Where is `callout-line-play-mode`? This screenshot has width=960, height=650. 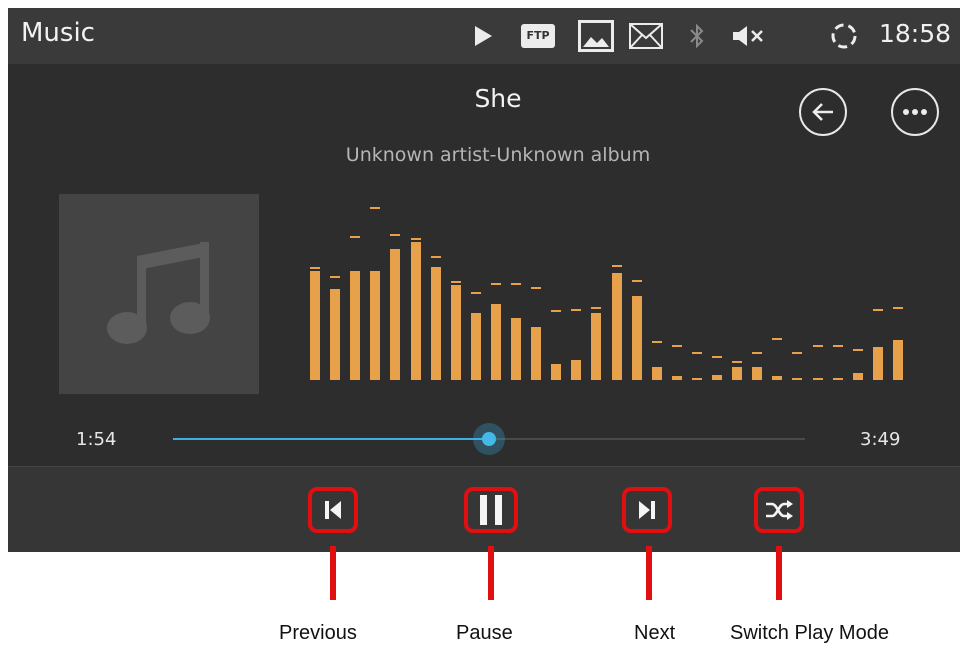
callout-line-play-mode is located at coordinates (779, 573).